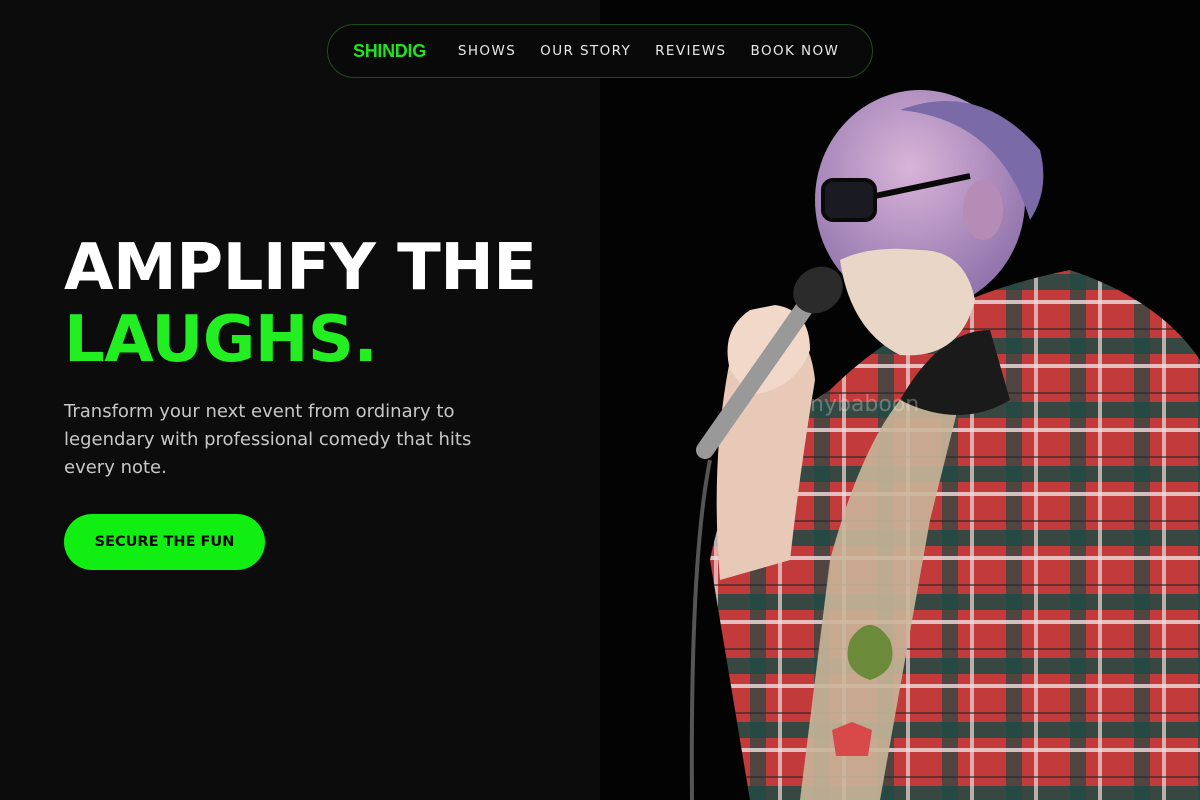 This screenshot has height=800, width=1200. I want to click on hero-title-line1: AMPLIFY THE, so click(300, 268).